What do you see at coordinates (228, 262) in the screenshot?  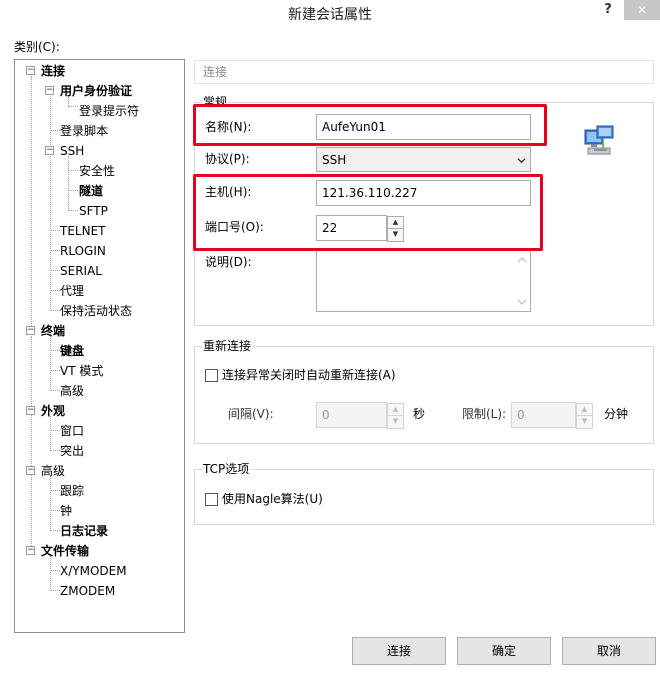 I see `description-label: 说明(D):` at bounding box center [228, 262].